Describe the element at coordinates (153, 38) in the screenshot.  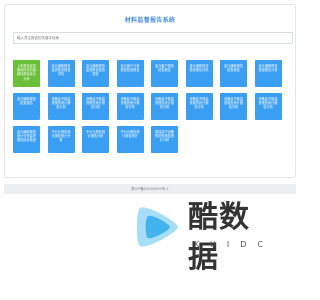
I see `search-input` at that location.